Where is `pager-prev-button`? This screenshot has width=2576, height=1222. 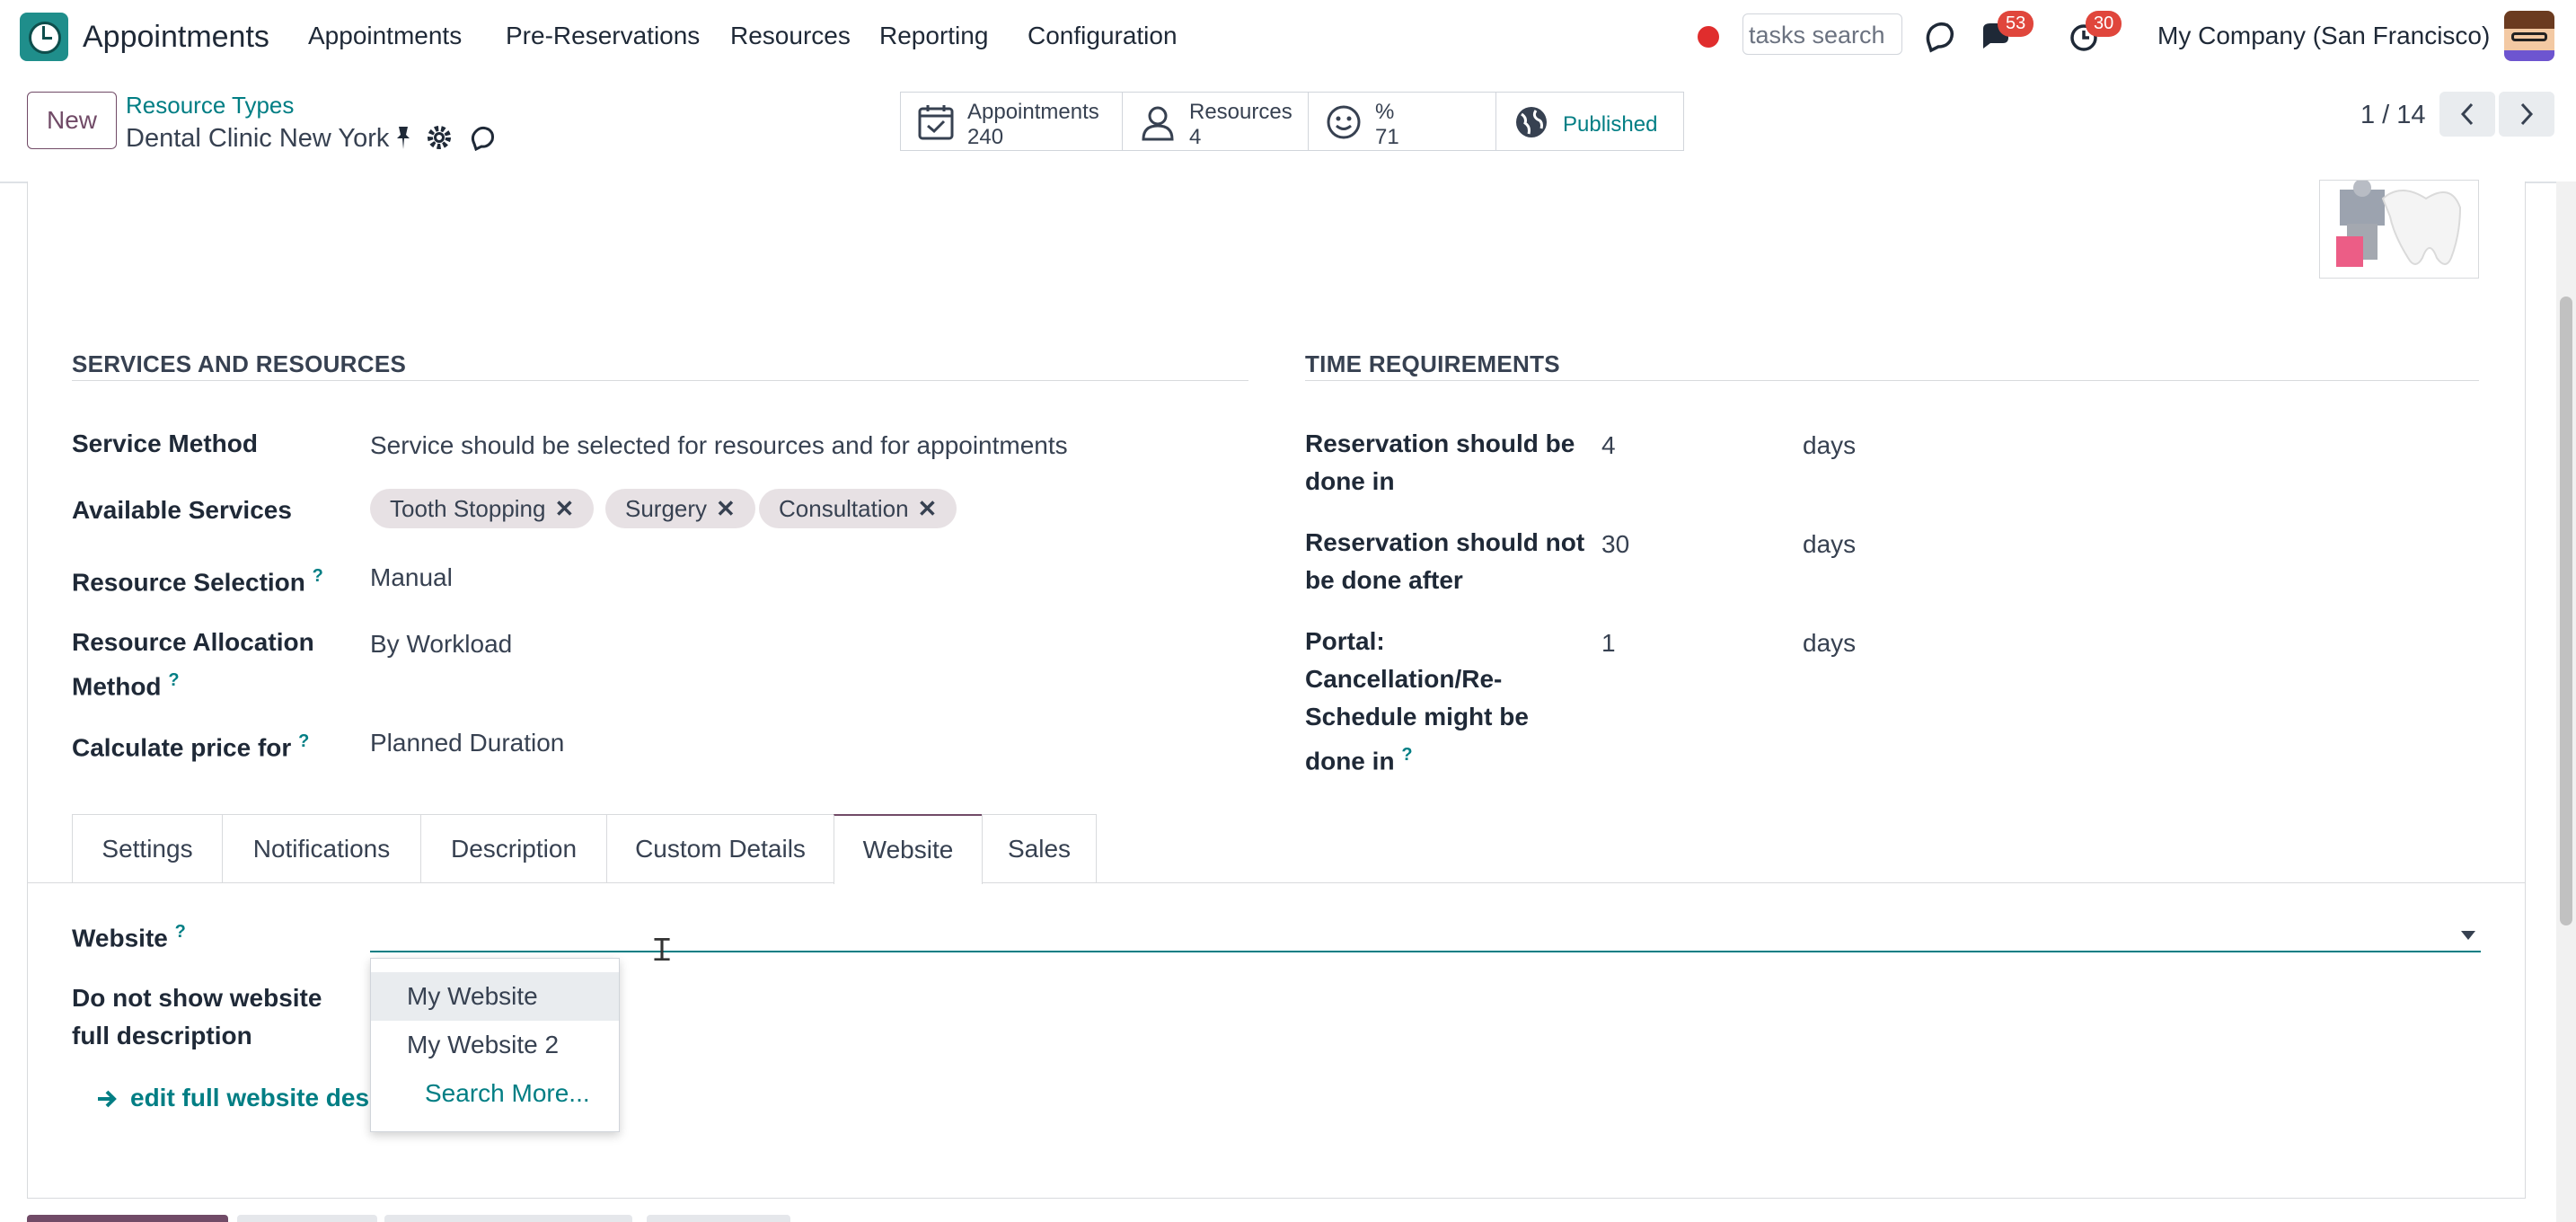 pager-prev-button is located at coordinates (2467, 114).